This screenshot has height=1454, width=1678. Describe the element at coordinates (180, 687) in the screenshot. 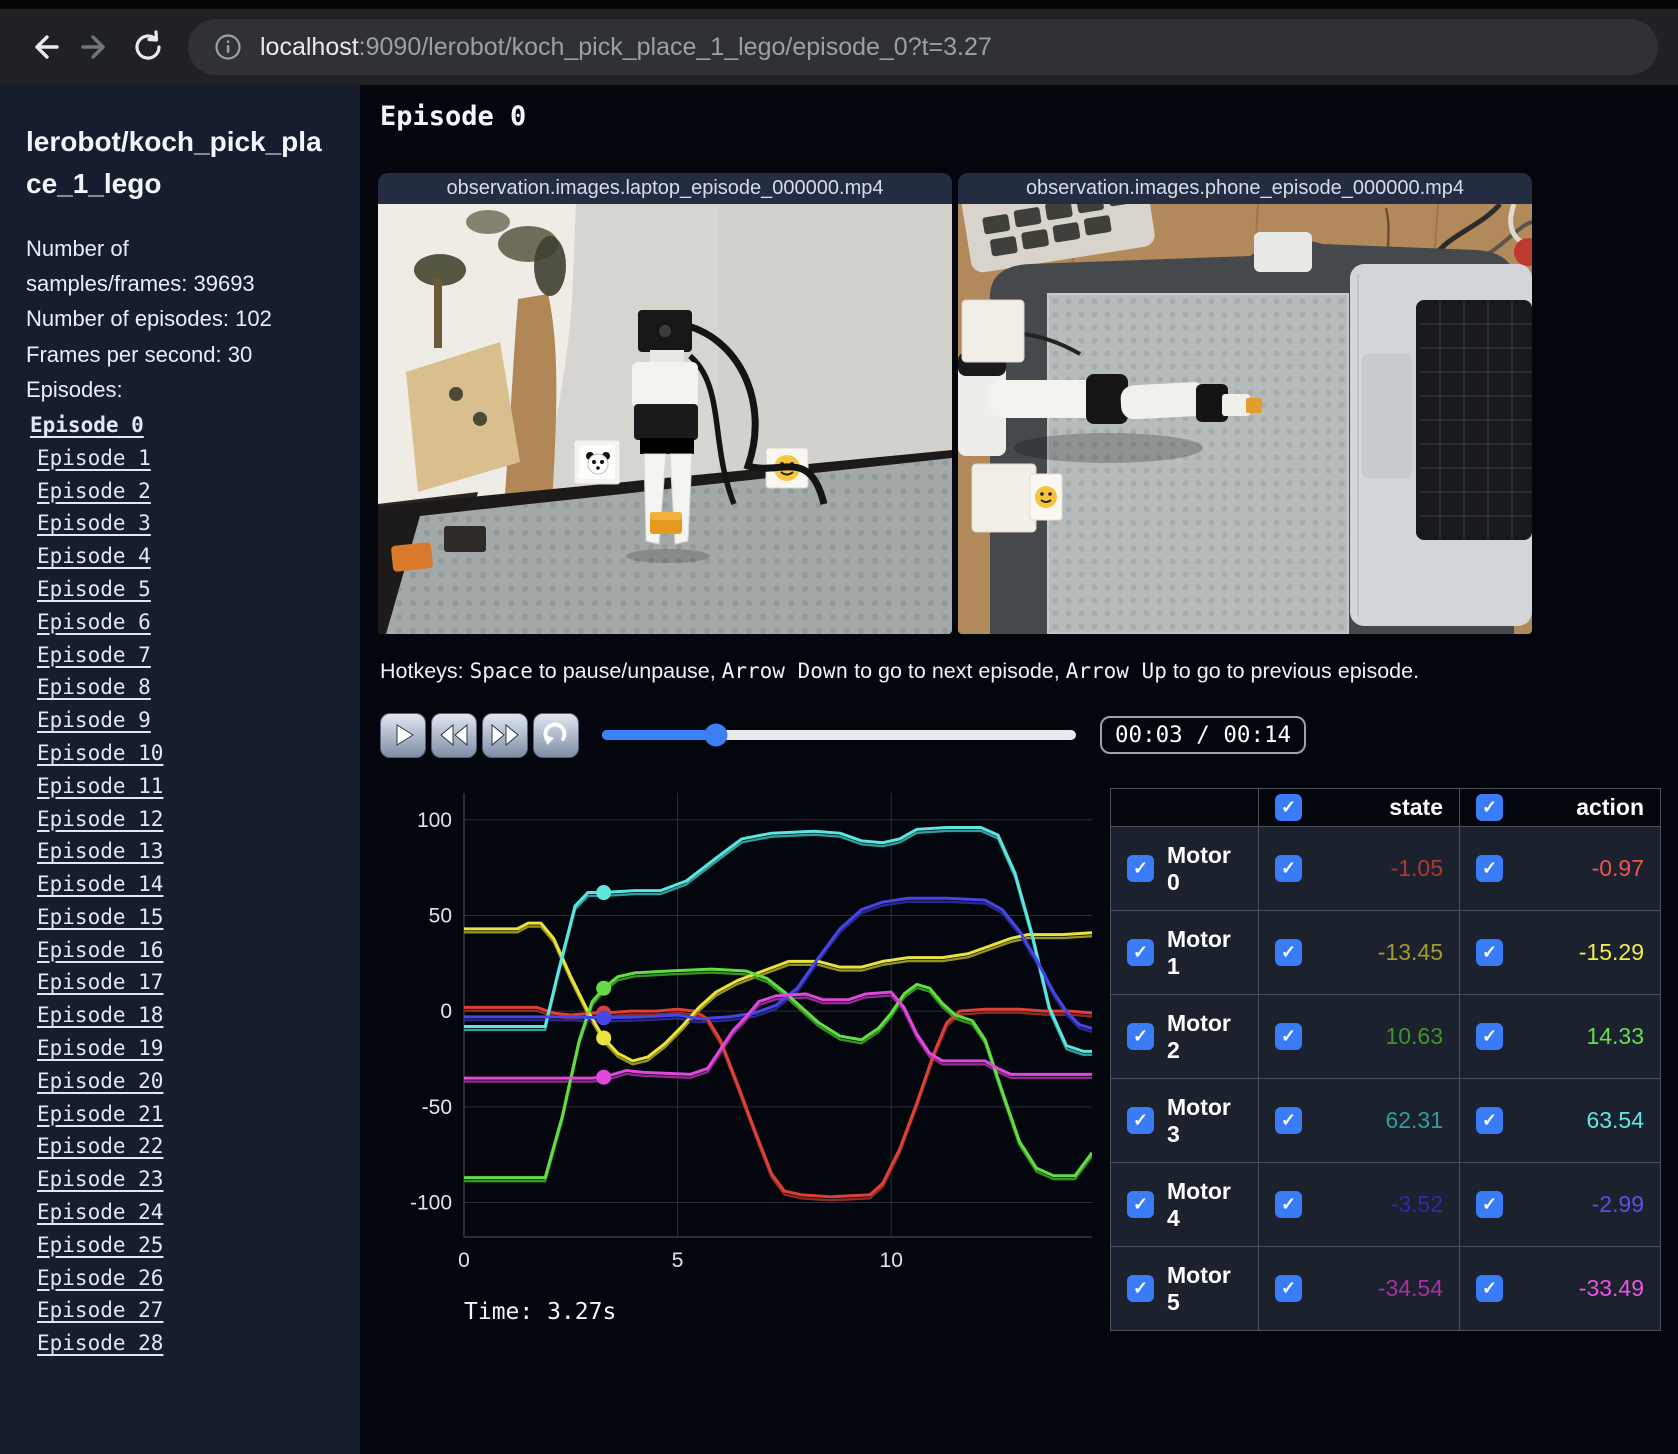

I see `episode-link: Episode 8` at that location.